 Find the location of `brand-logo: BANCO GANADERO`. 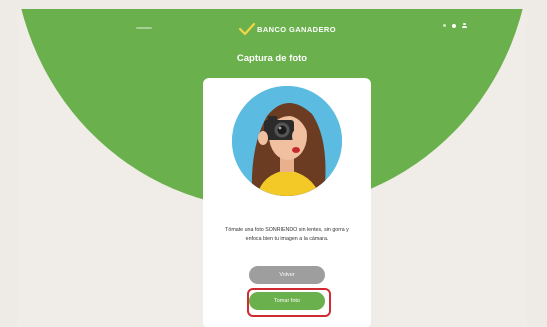

brand-logo: BANCO GANADERO is located at coordinates (287, 29).